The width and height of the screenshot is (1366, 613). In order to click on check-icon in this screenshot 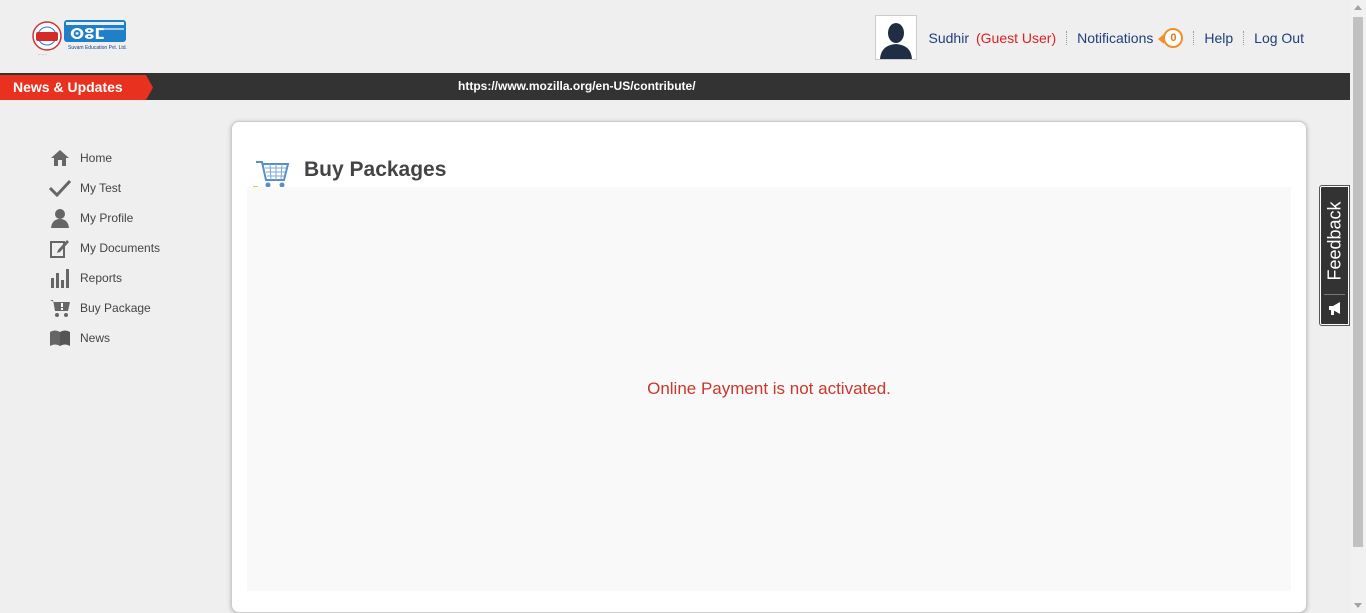, I will do `click(60, 188)`.